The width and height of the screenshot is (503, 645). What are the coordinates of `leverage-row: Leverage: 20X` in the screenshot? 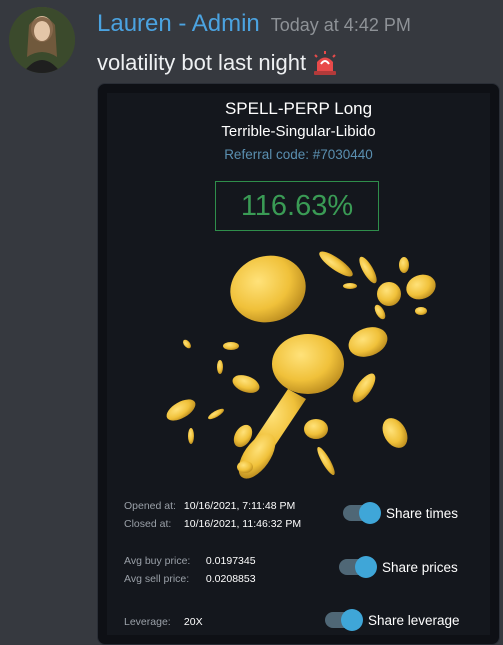 It's located at (163, 622).